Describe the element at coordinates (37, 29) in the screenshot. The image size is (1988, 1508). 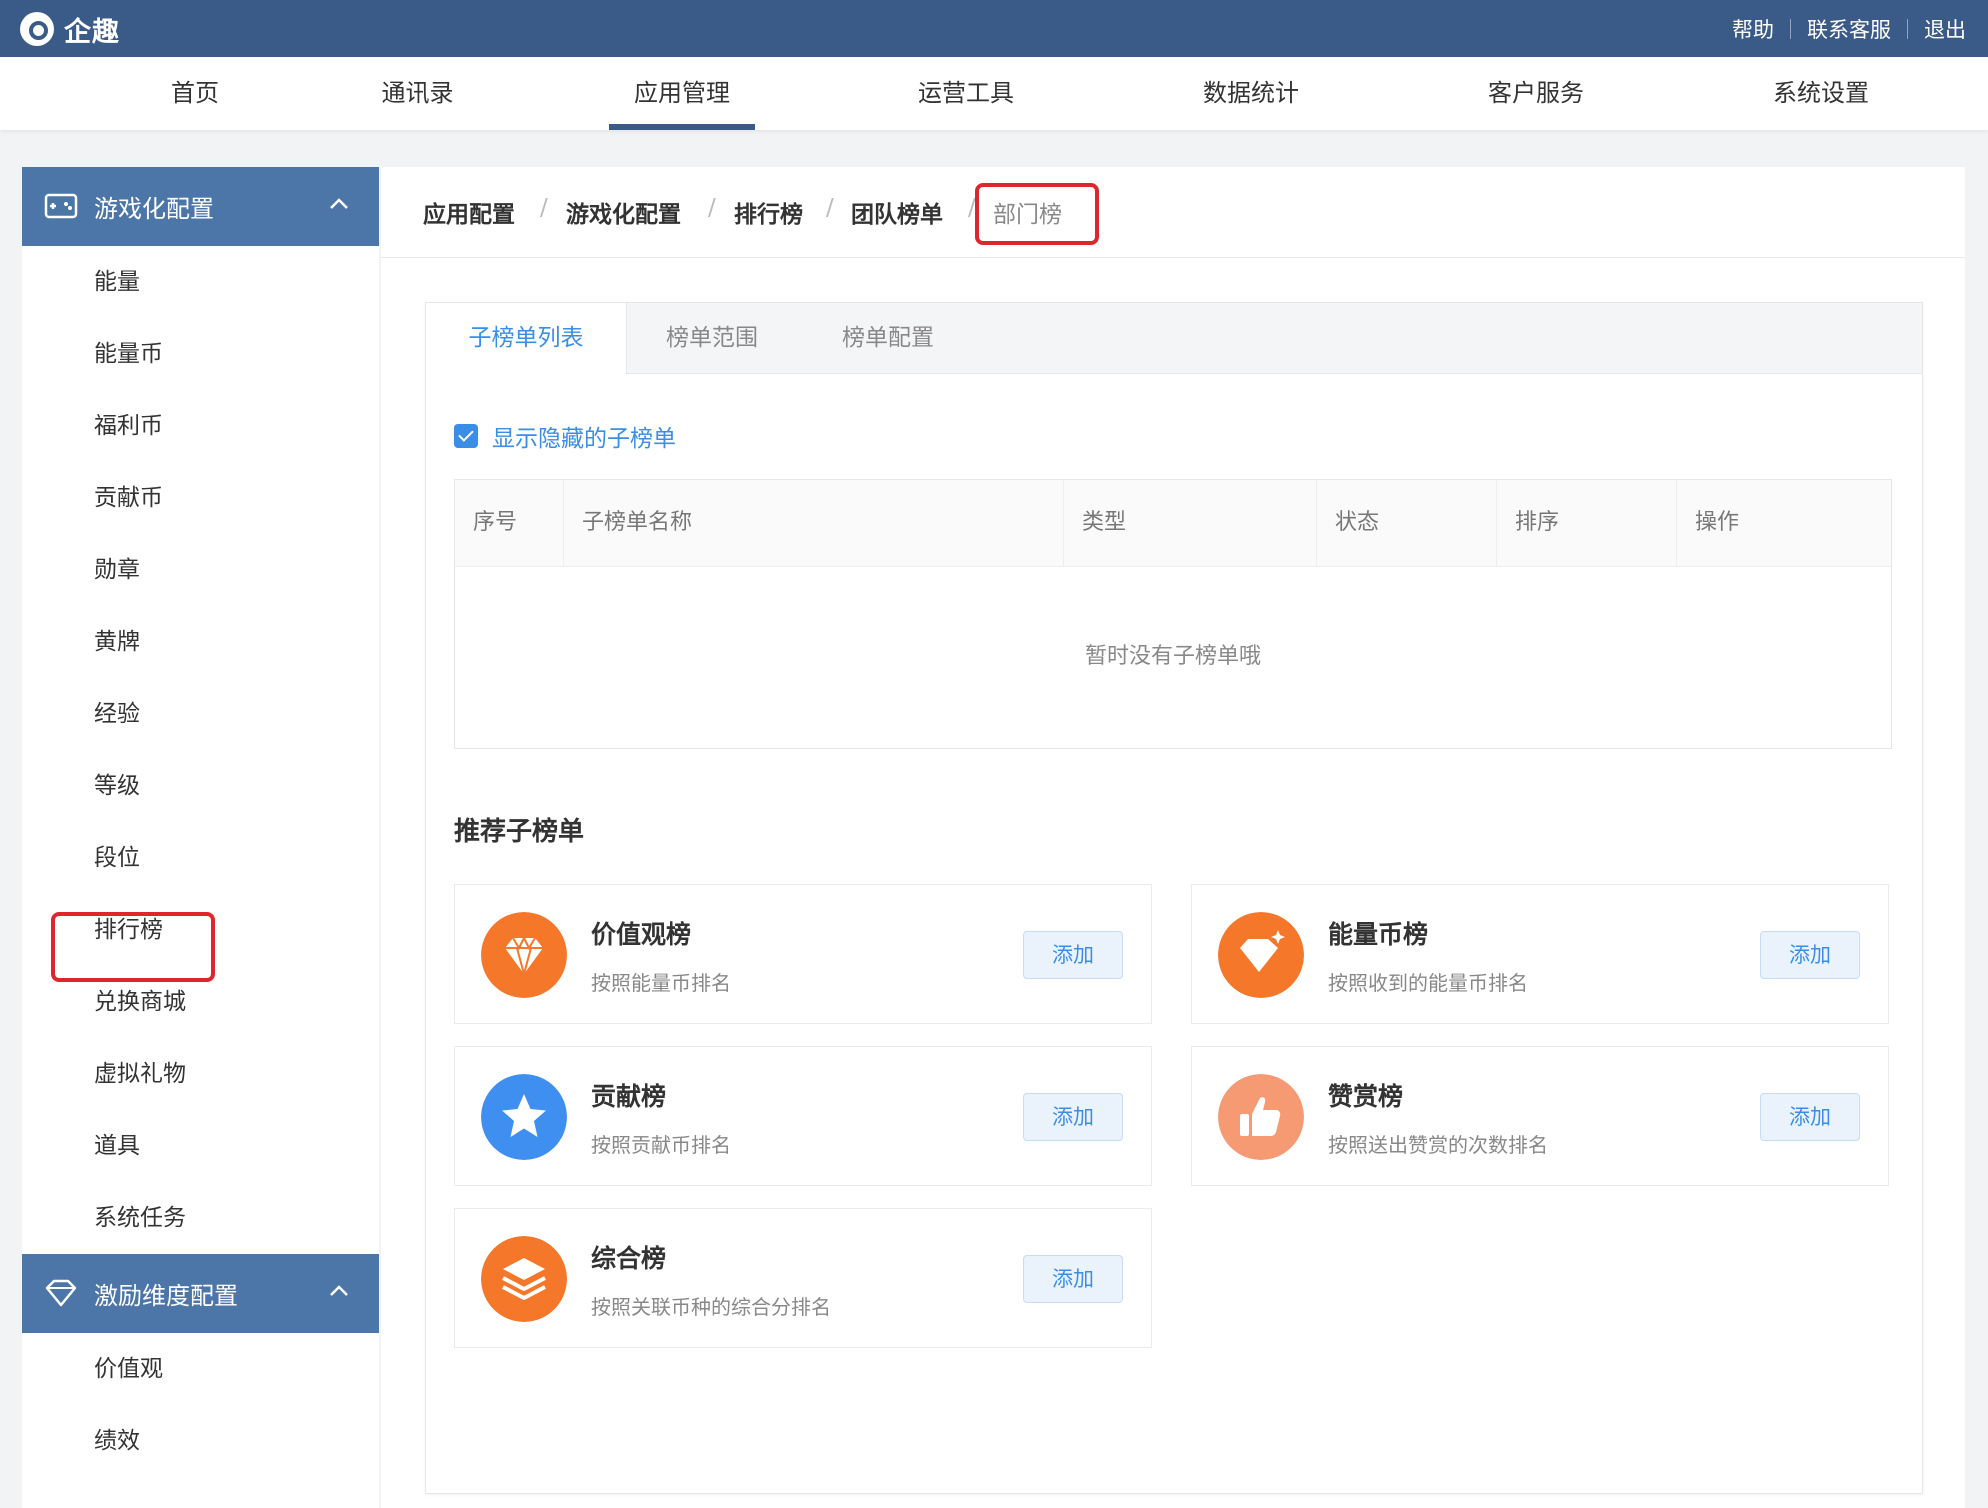
I see `logo-icon` at that location.